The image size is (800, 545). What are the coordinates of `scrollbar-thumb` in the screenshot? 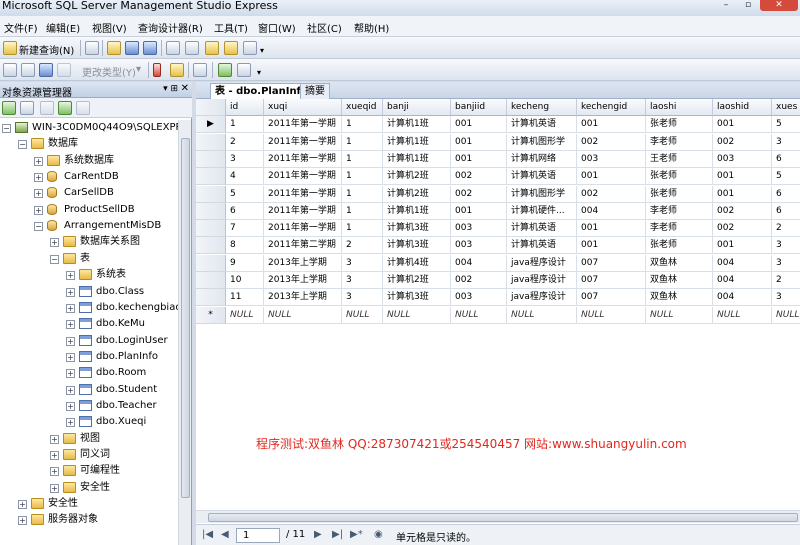 It's located at (185, 318).